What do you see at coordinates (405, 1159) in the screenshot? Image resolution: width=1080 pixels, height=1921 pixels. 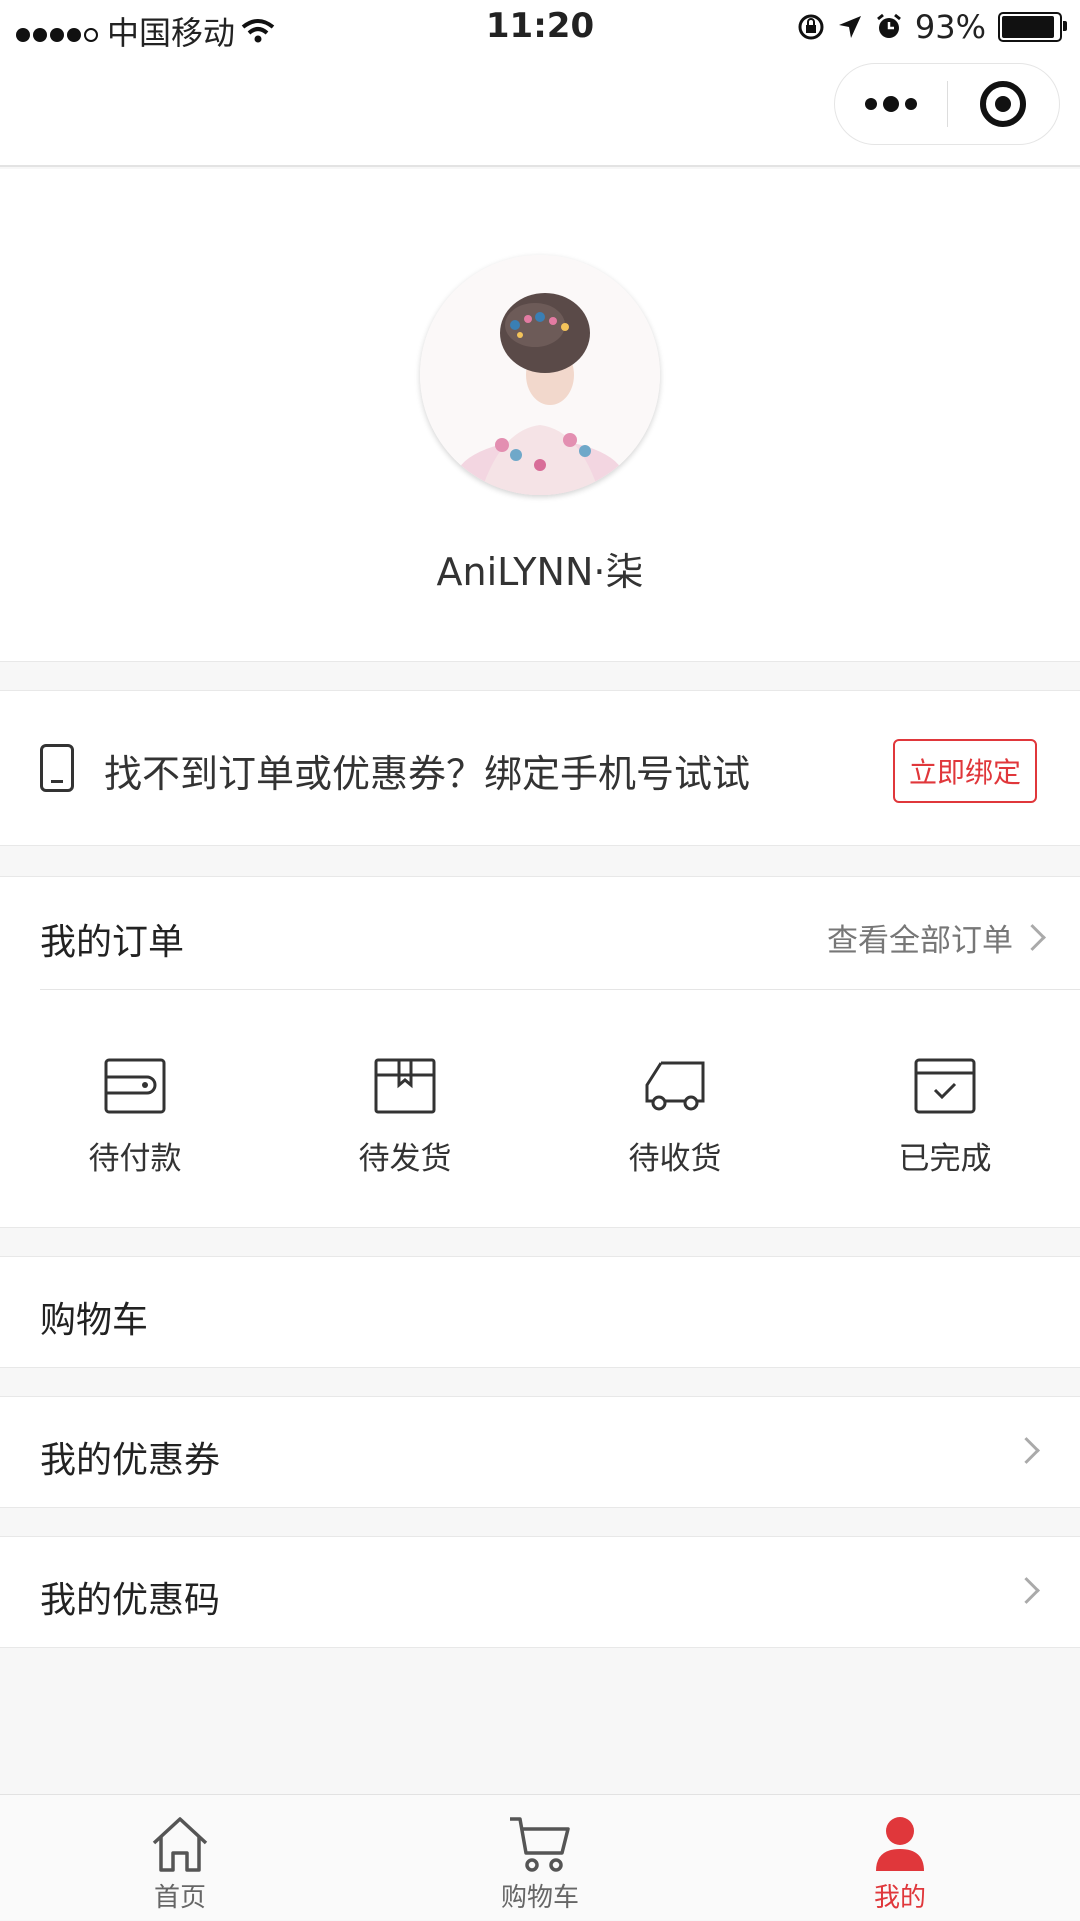 I see `order-status-label: 待发货` at bounding box center [405, 1159].